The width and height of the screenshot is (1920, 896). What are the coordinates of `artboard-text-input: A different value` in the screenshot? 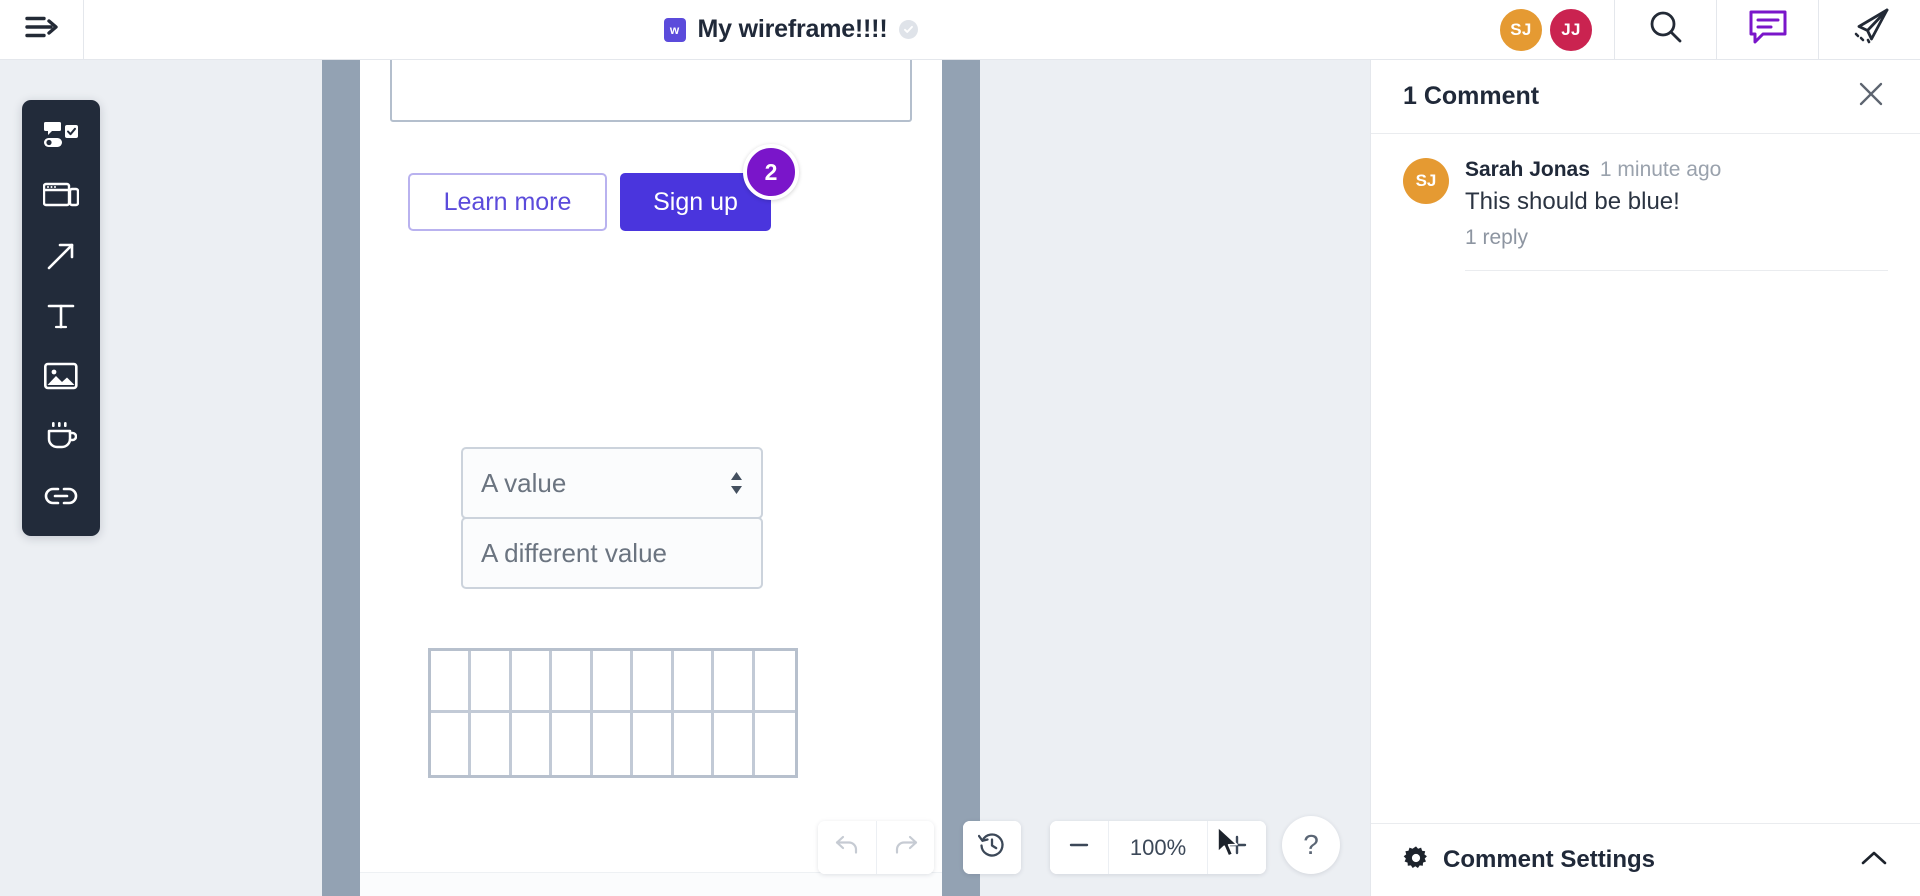 It's located at (612, 553).